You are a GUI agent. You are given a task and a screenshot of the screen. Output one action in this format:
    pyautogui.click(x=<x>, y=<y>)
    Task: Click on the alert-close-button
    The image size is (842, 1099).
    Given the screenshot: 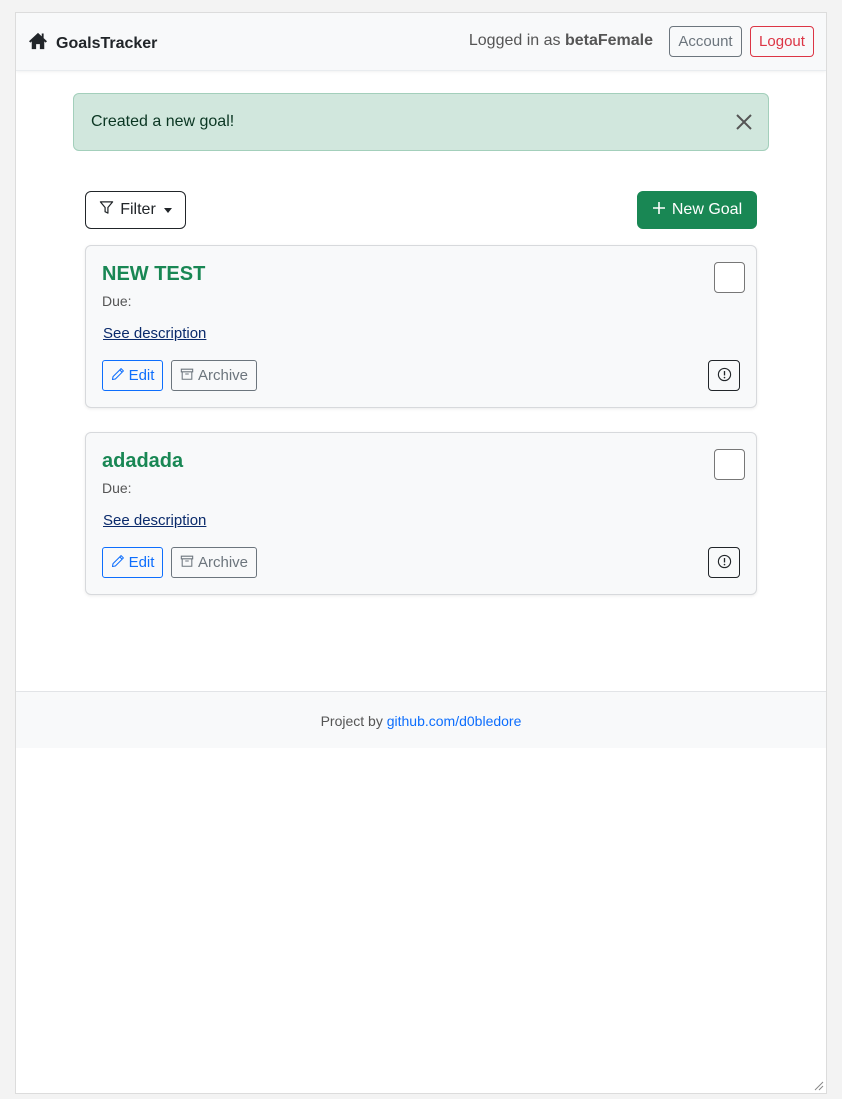 What is the action you would take?
    pyautogui.click(x=744, y=122)
    